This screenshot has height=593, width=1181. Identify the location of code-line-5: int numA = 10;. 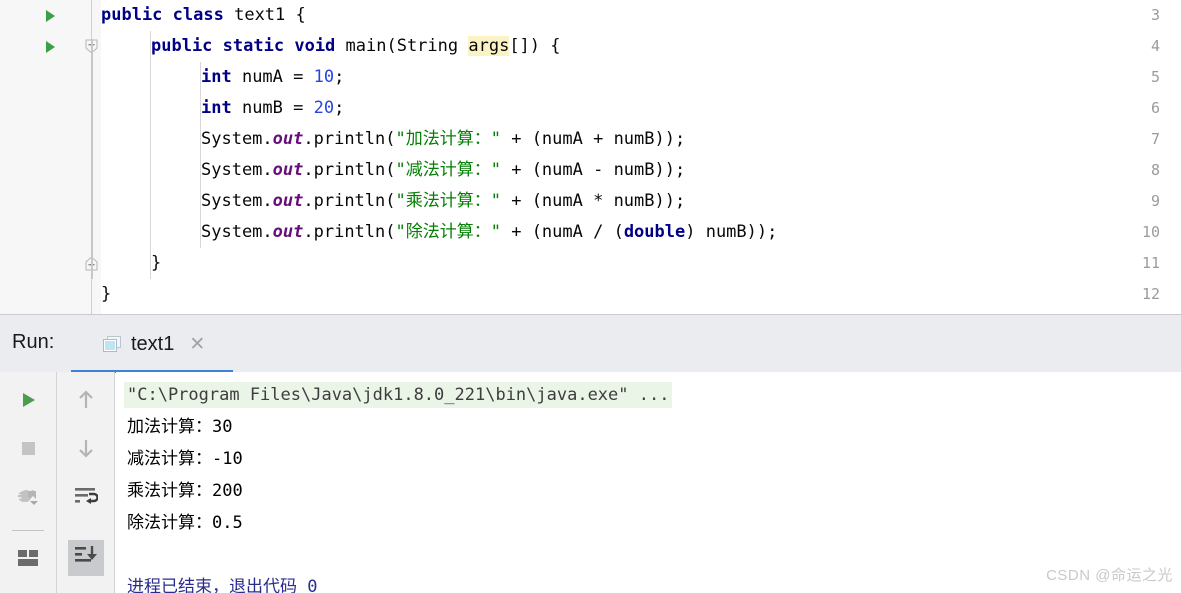
(272, 77).